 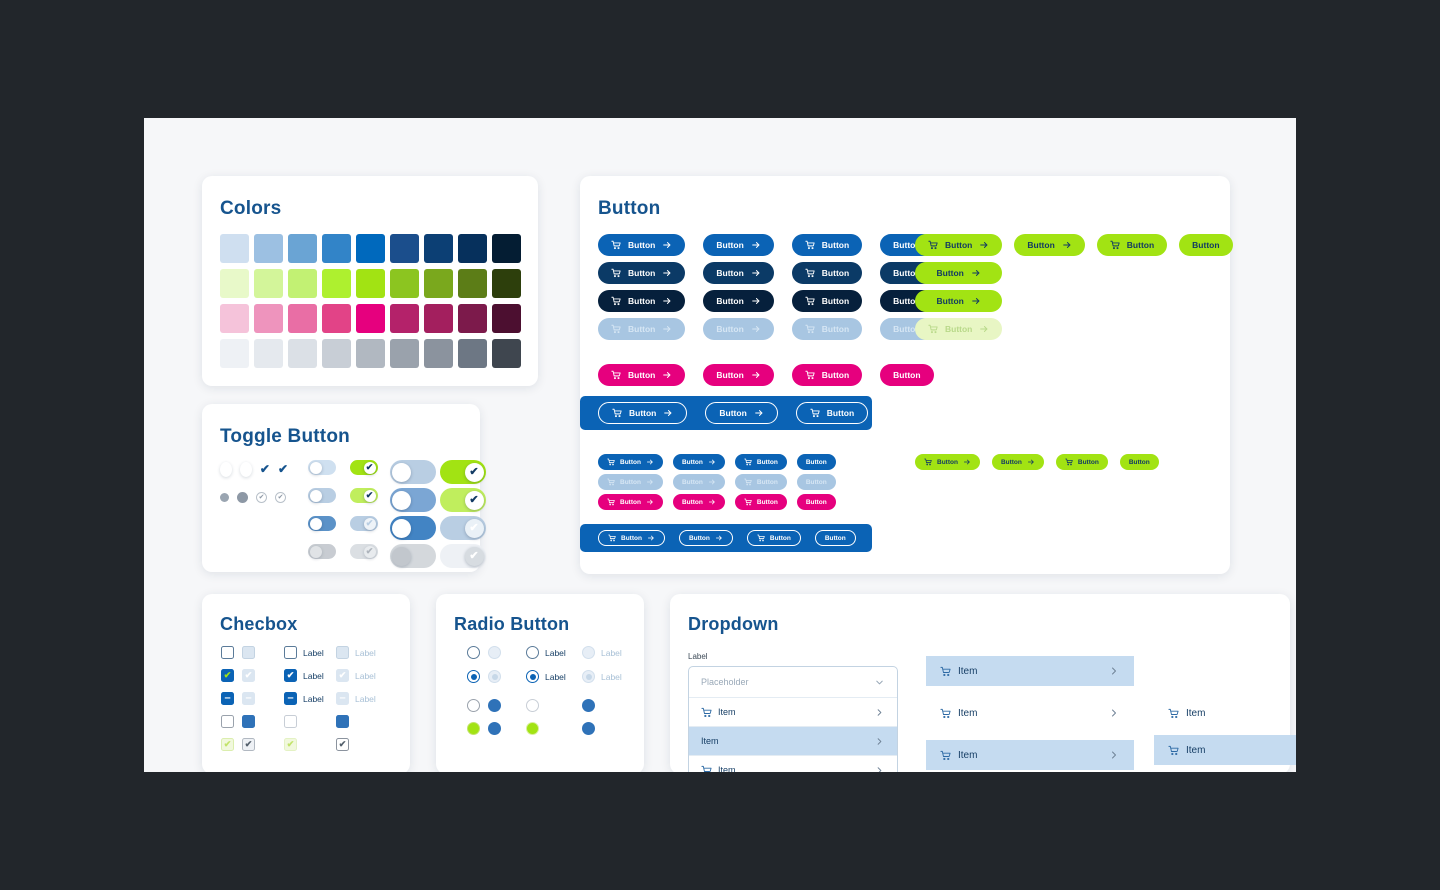 I want to click on dropdown-input: Placeholder, so click(x=793, y=682).